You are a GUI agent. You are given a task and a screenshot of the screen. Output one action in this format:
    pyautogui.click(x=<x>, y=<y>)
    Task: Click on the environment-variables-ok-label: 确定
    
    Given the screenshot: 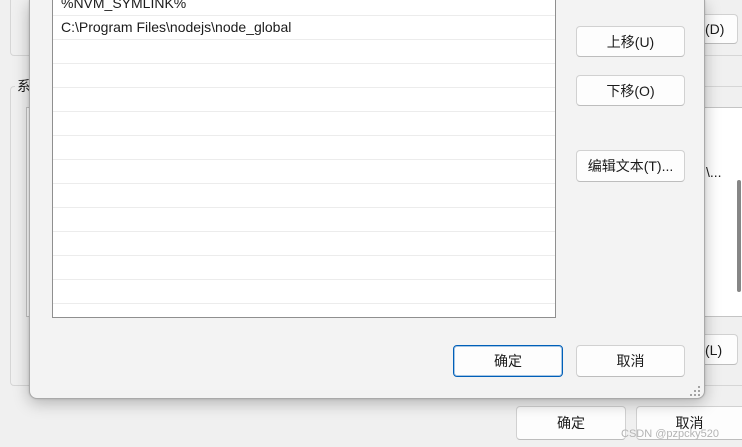 What is the action you would take?
    pyautogui.click(x=571, y=423)
    